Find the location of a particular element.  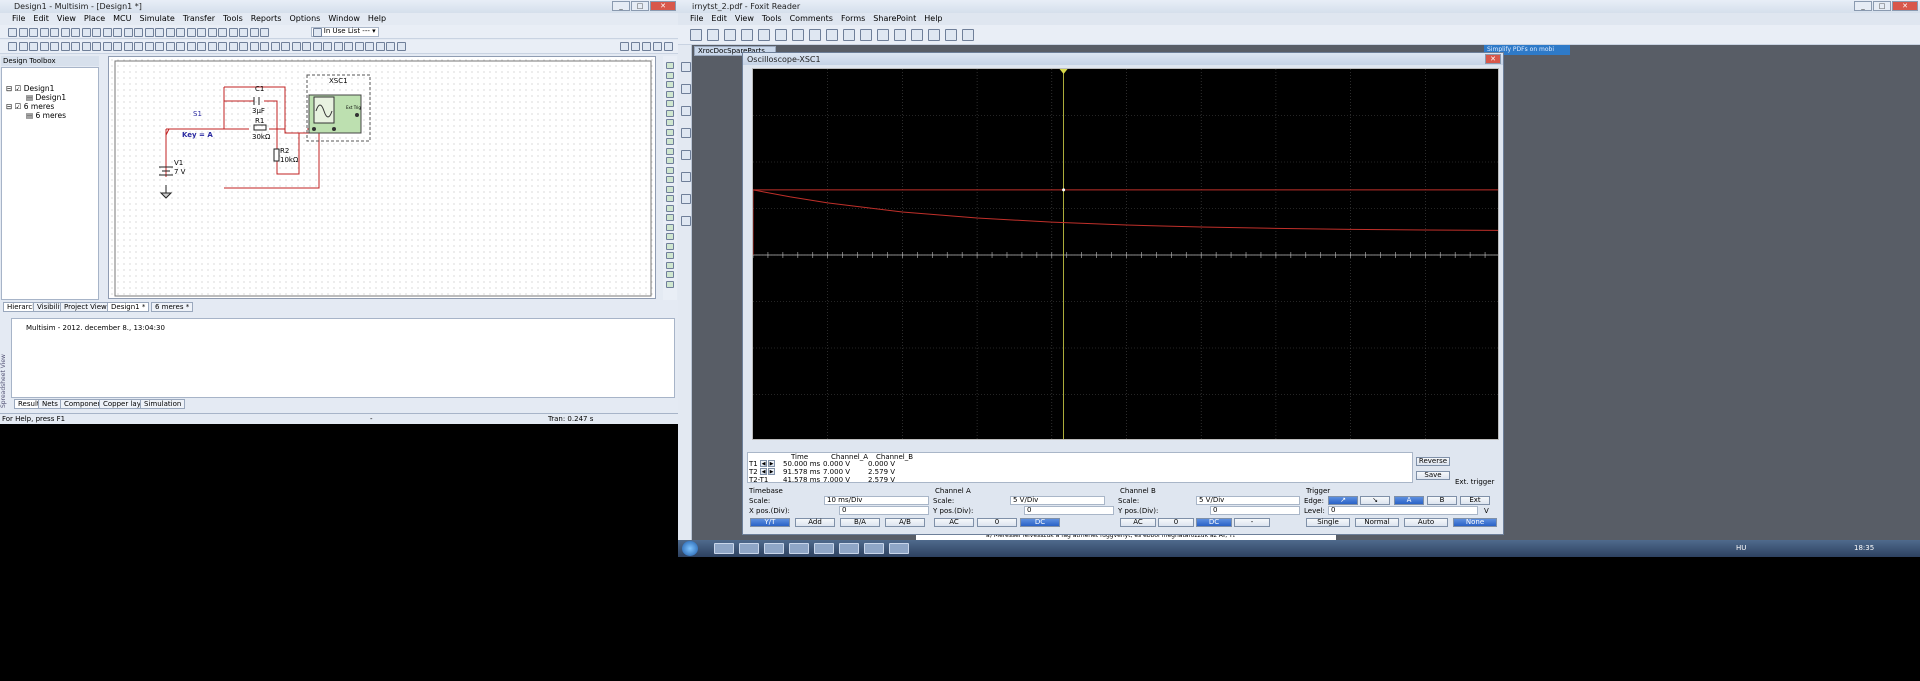

tab-project-view: Project View is located at coordinates (85, 307).